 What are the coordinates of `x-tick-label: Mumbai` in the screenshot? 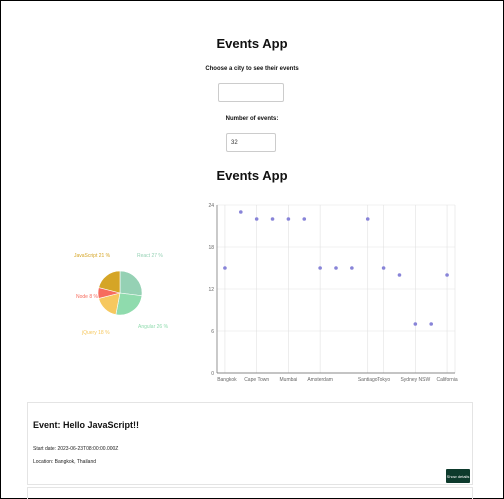 It's located at (289, 380).